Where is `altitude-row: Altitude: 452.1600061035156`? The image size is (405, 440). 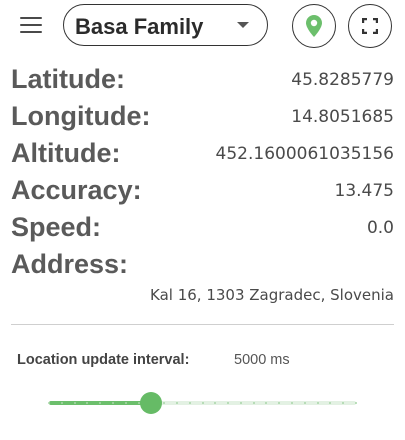 altitude-row: Altitude: 452.1600061035156 is located at coordinates (202, 154).